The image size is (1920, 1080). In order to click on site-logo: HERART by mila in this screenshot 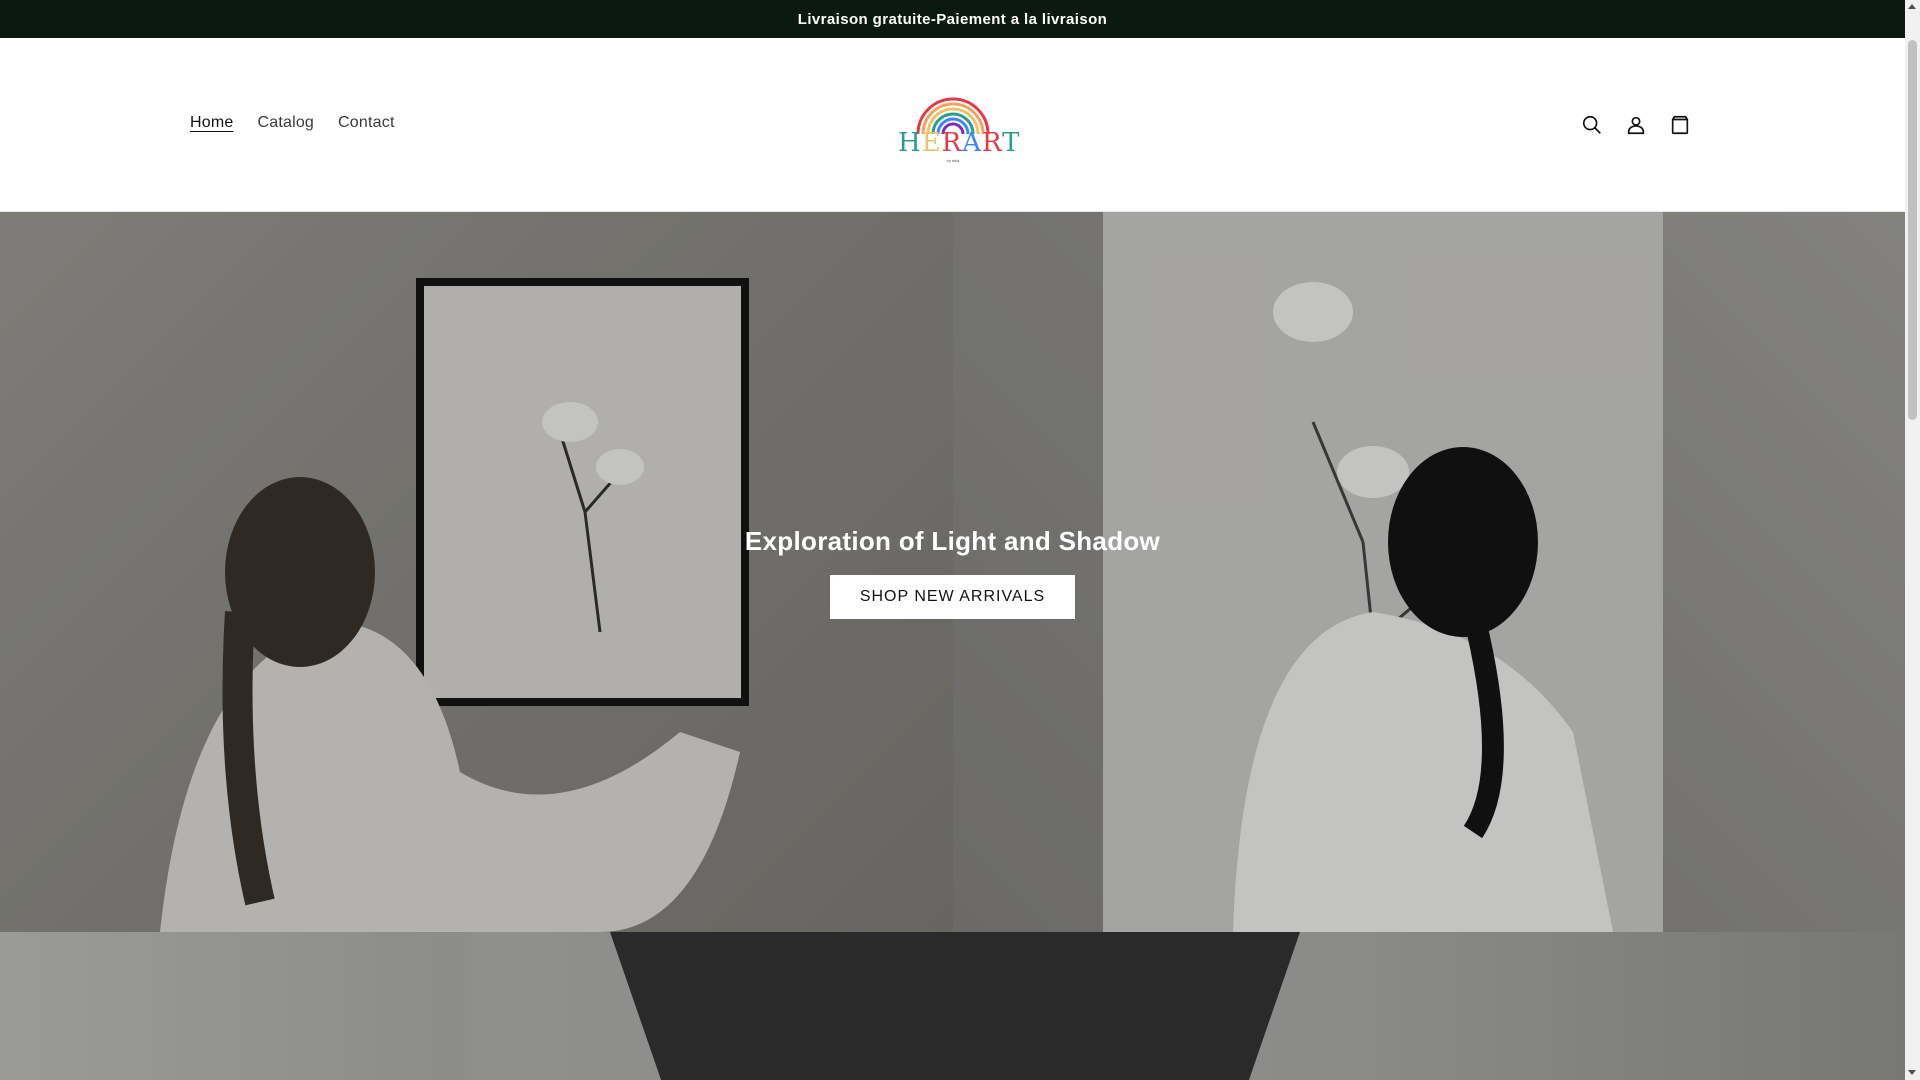, I will do `click(959, 126)`.